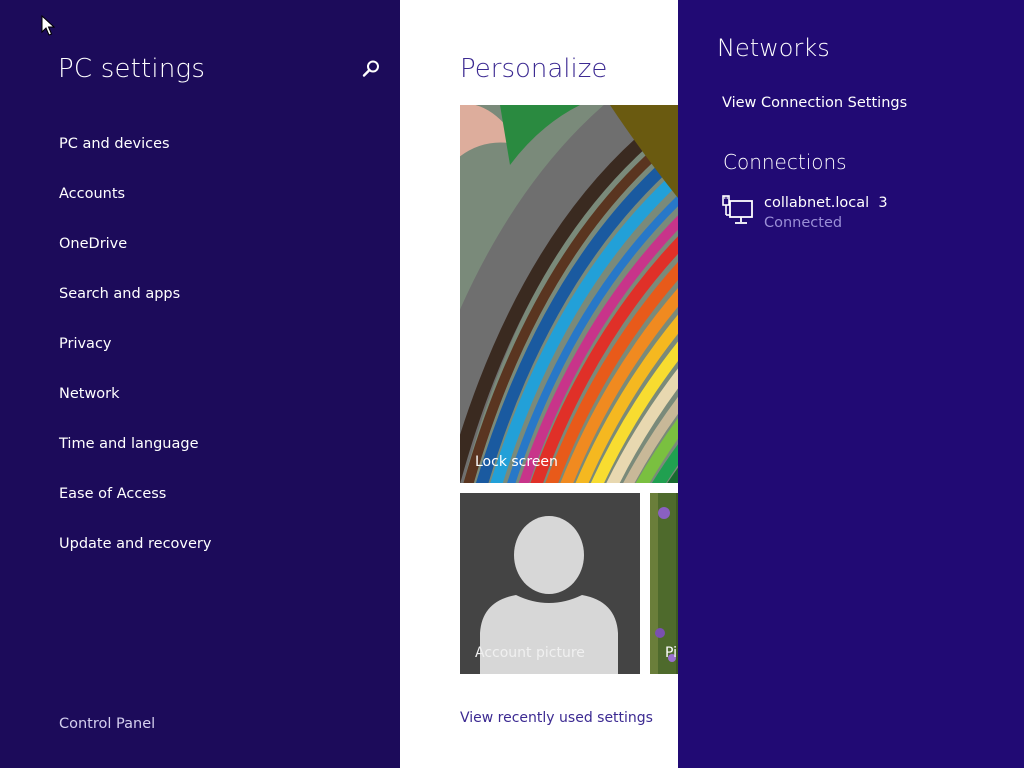 This screenshot has width=1024, height=768. What do you see at coordinates (814, 103) in the screenshot?
I see `view-connection-settings-link: View Connection Settings` at bounding box center [814, 103].